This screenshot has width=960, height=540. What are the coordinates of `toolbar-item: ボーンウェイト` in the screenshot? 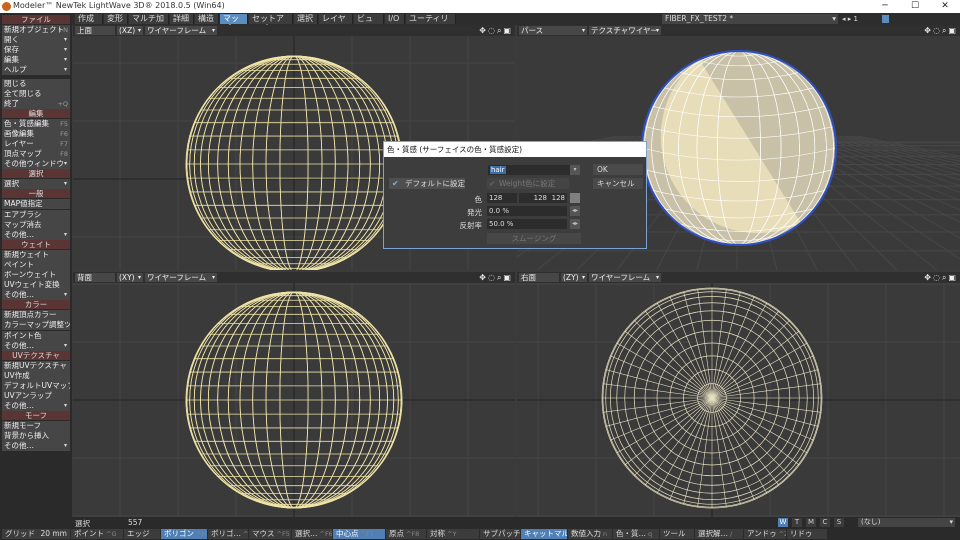 It's located at (36, 275).